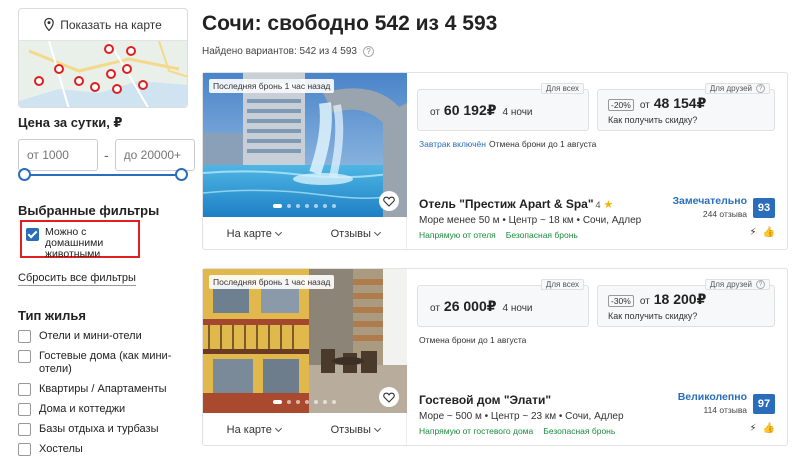 The width and height of the screenshot is (800, 462). What do you see at coordinates (111, 24) in the screenshot?
I see `show-on-map-label: Показать на карте` at bounding box center [111, 24].